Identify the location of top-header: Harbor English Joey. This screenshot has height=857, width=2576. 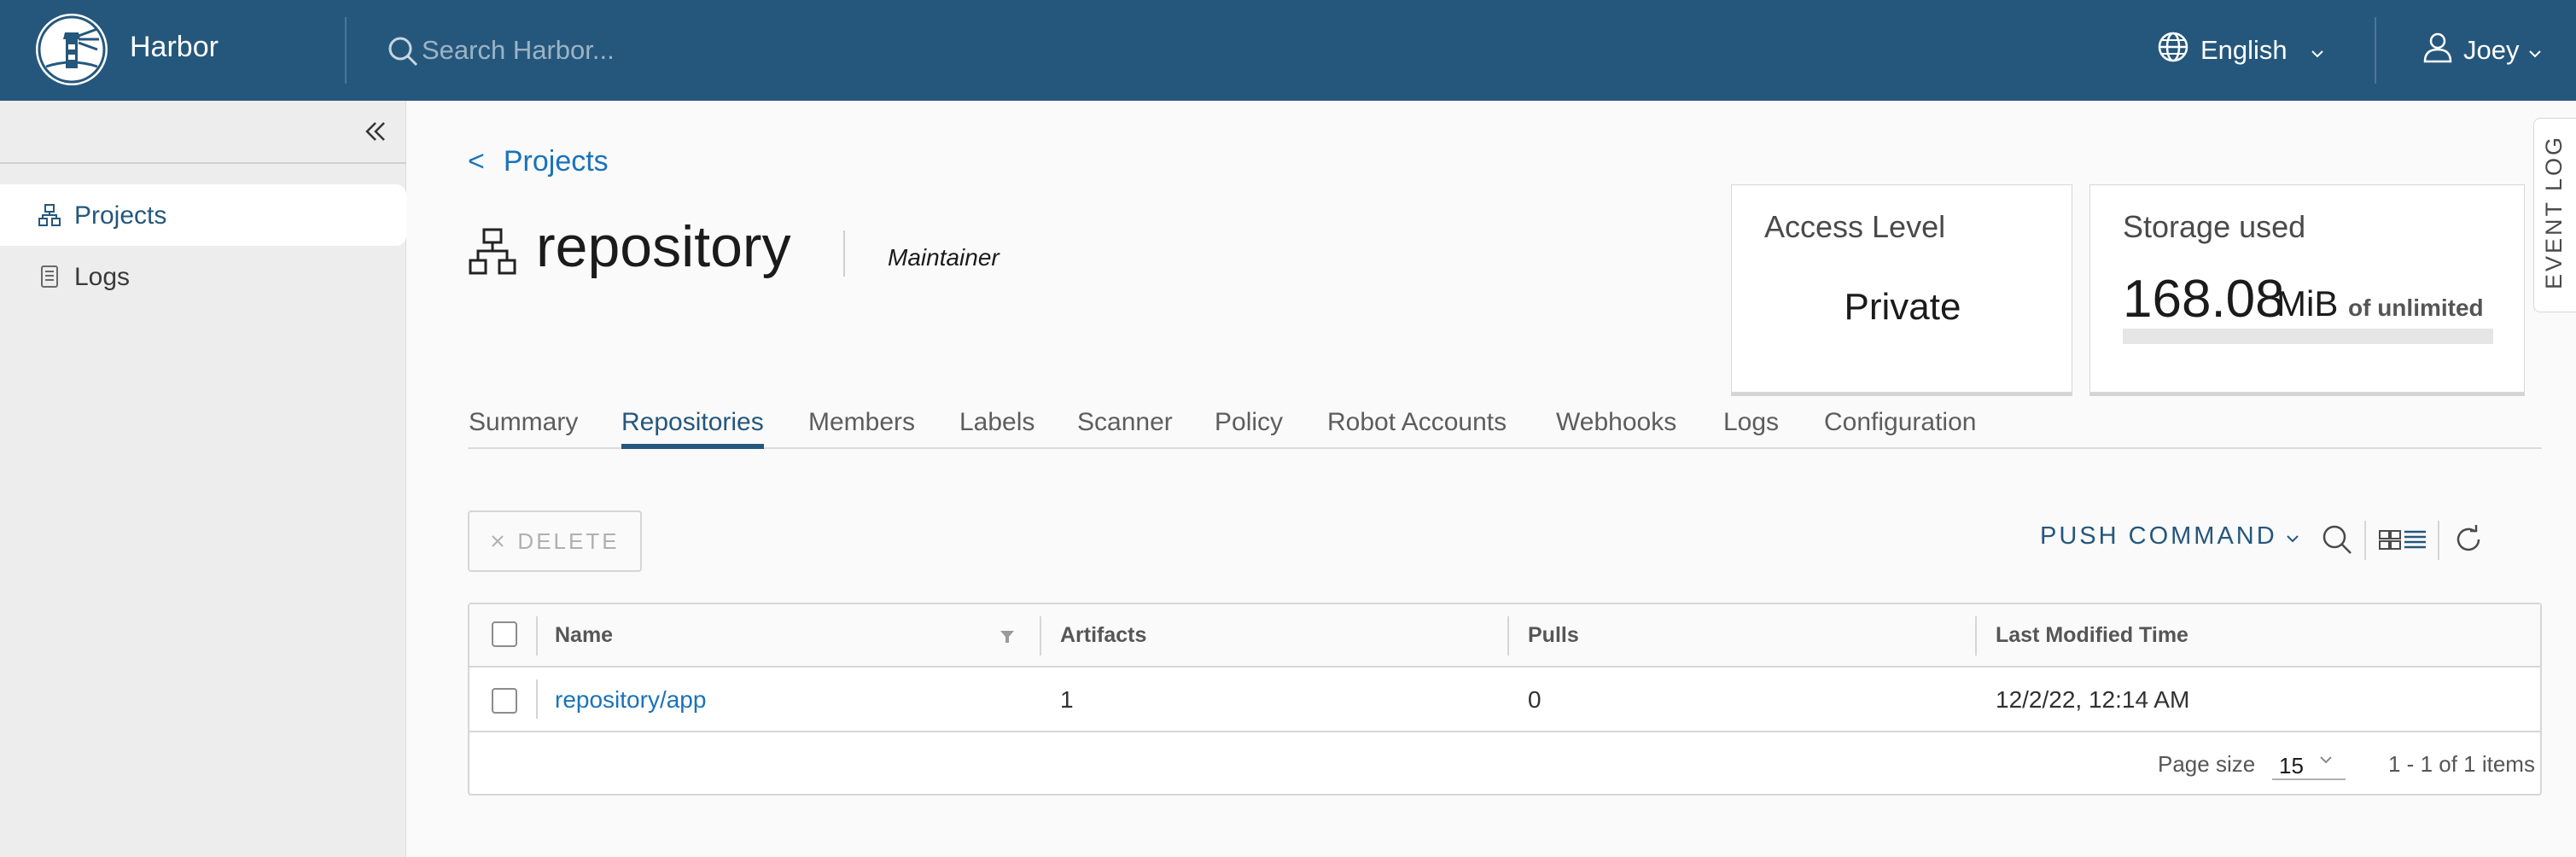
(1288, 51).